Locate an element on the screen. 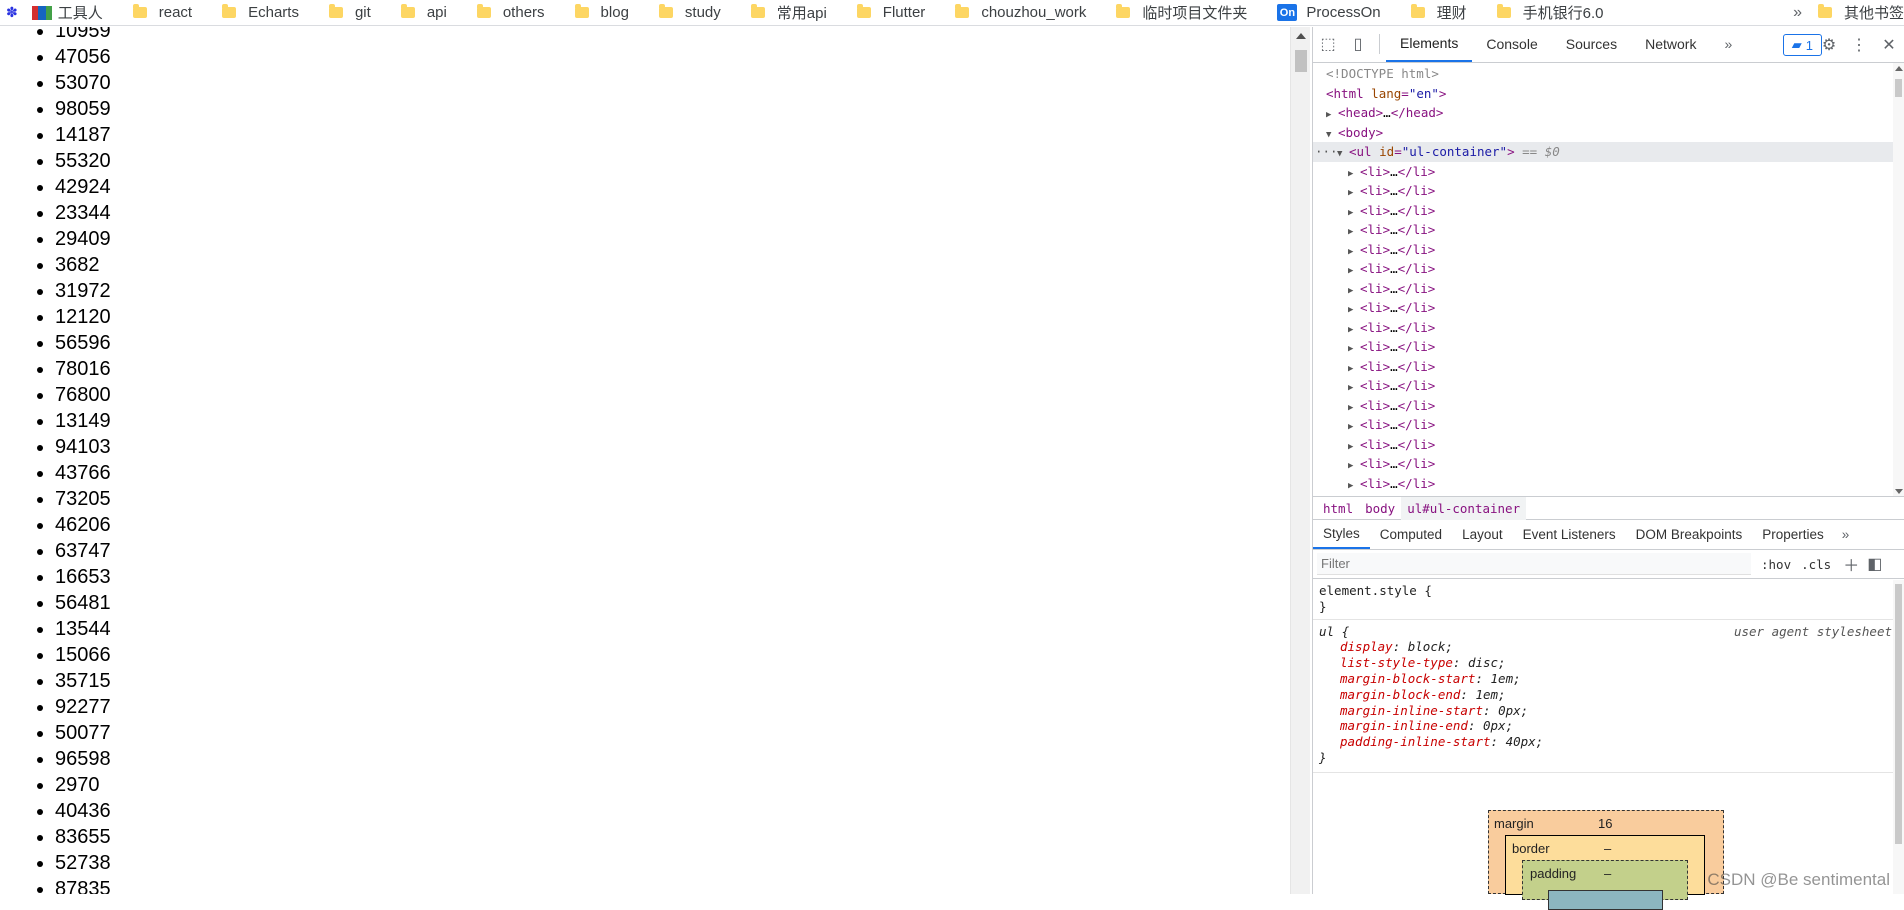  css-property-value: 1em; is located at coordinates (1506, 678).